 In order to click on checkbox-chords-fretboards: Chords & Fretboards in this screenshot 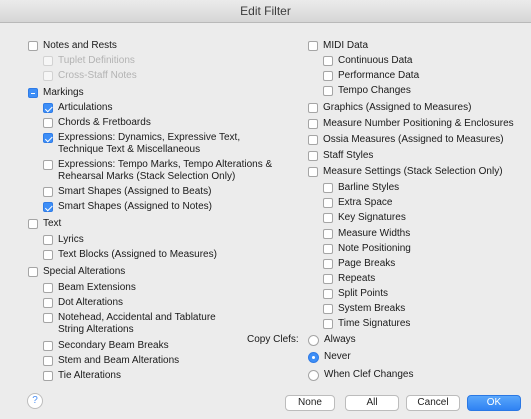, I will do `click(97, 123)`.